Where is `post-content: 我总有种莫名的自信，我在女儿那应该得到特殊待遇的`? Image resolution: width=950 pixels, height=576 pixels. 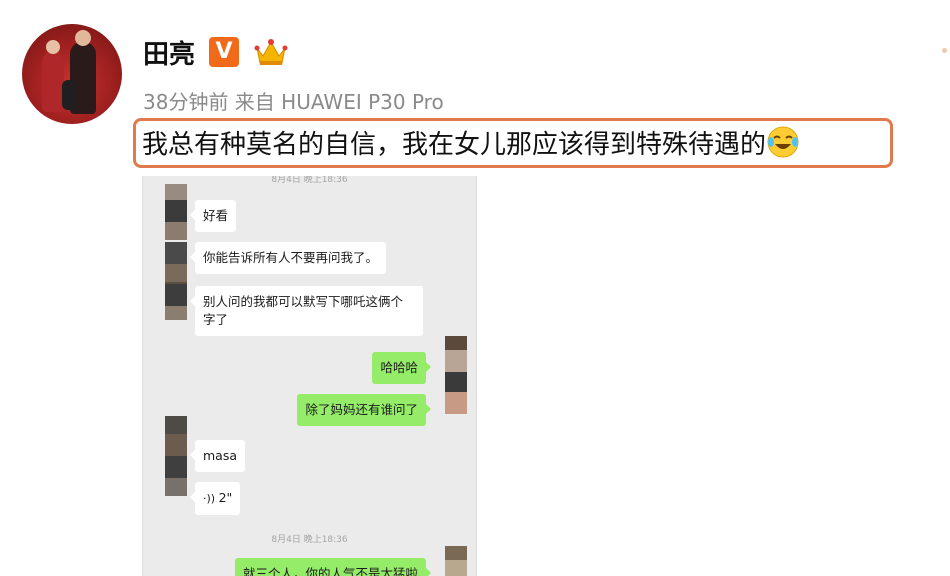 post-content: 我总有种莫名的自信，我在女儿那应该得到特殊待遇的 is located at coordinates (471, 142).